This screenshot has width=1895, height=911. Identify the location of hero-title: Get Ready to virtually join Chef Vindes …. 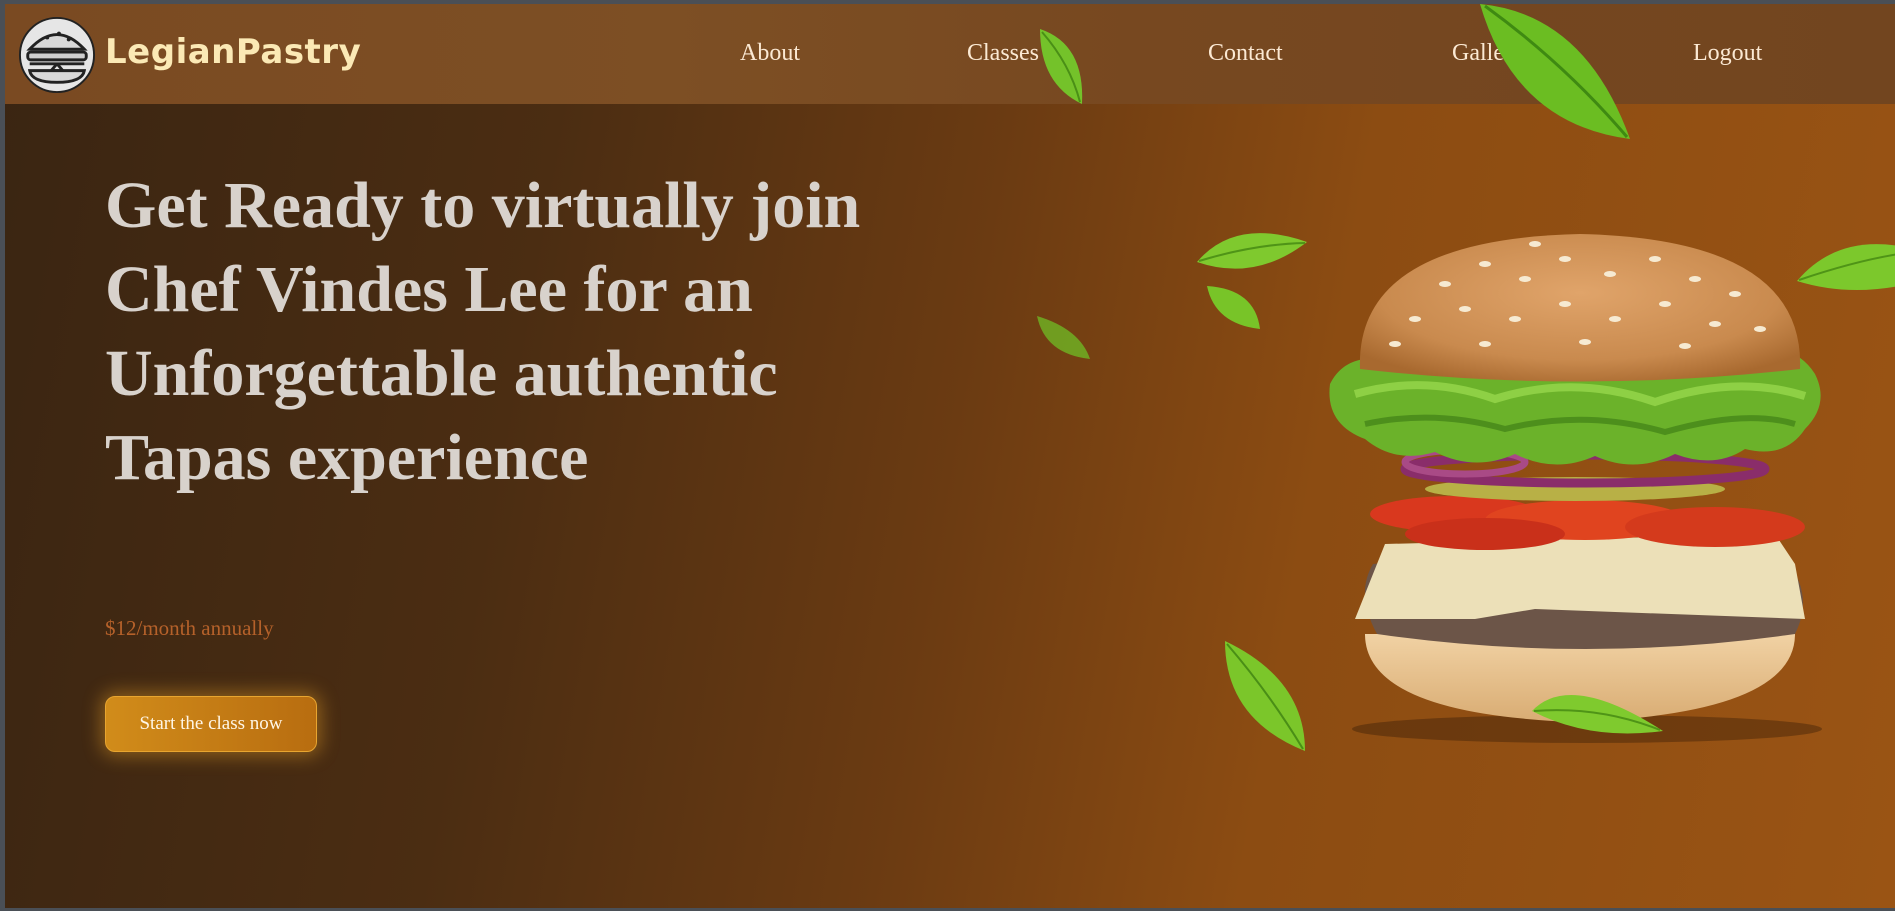
(483, 331).